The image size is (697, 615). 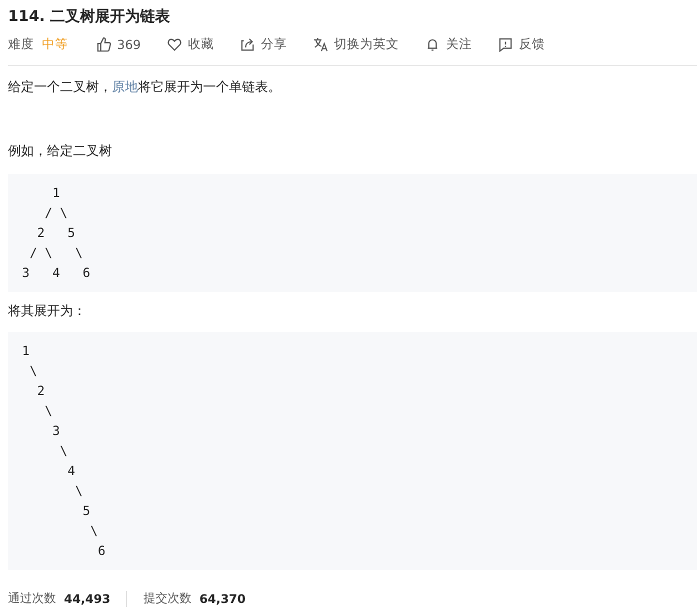 What do you see at coordinates (366, 44) in the screenshot?
I see `translate-action: 切换为英文` at bounding box center [366, 44].